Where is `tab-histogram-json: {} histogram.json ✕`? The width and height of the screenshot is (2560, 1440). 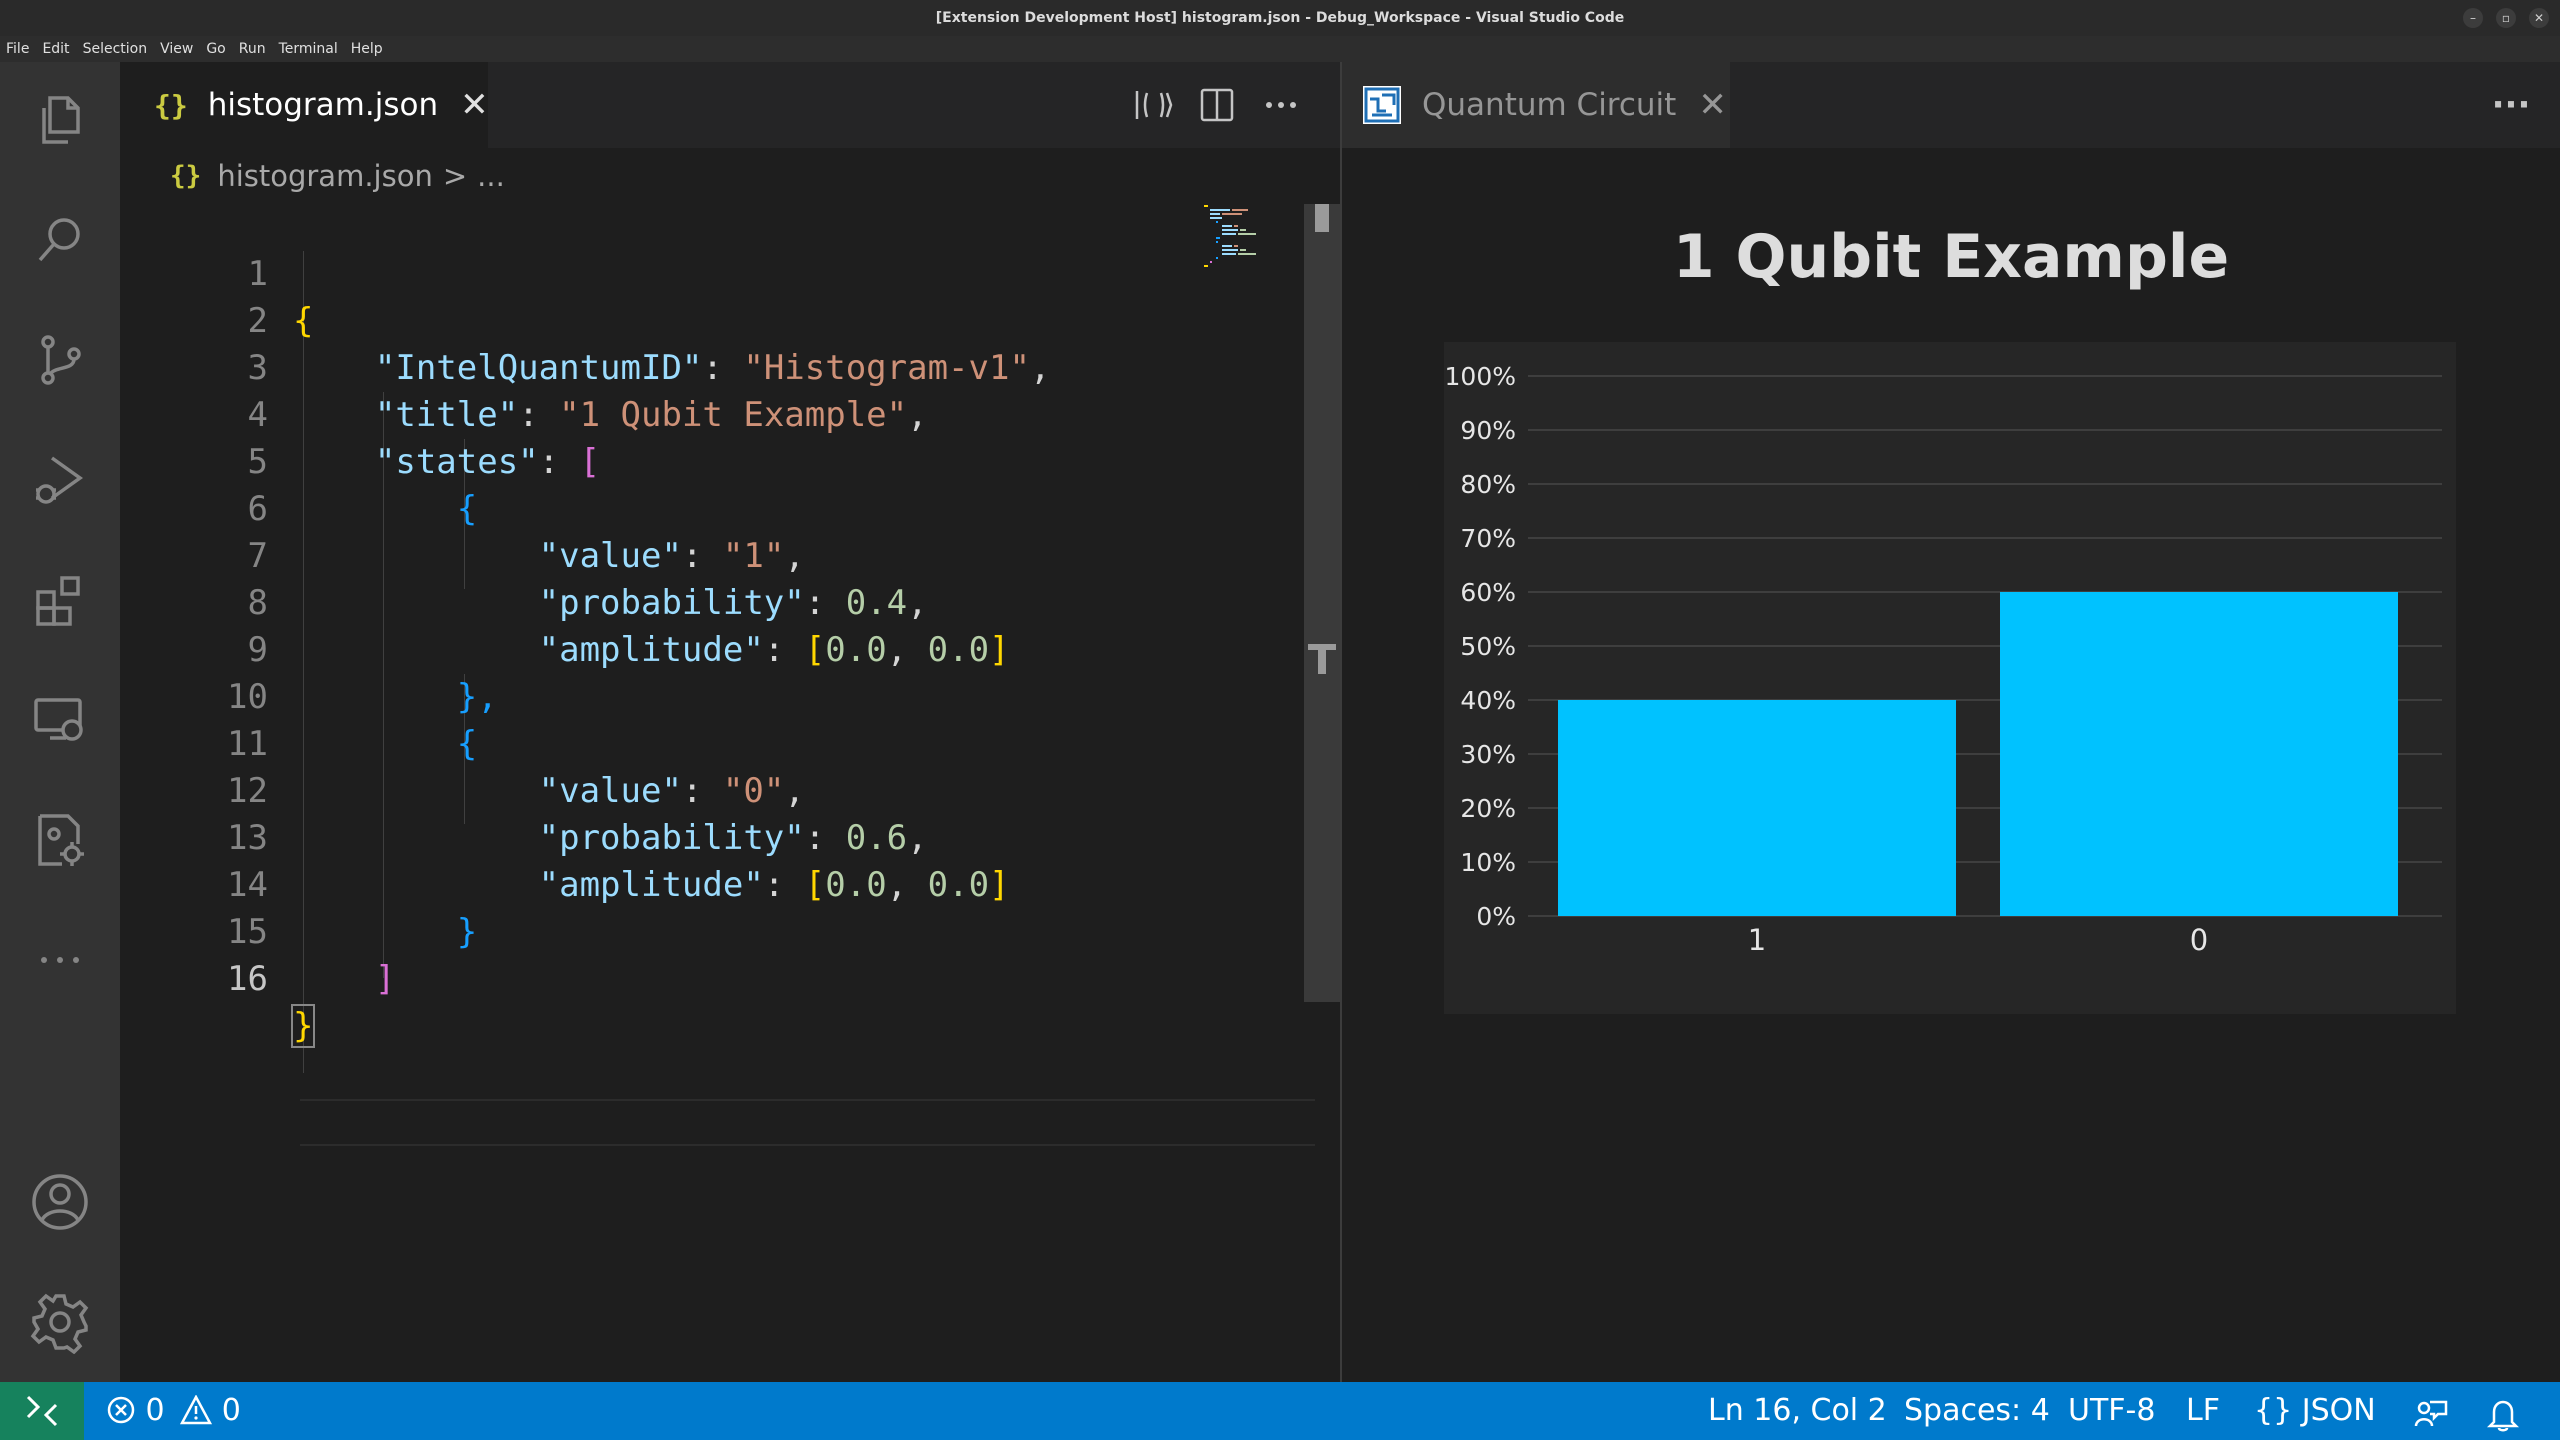
tab-histogram-json: {} histogram.json ✕ is located at coordinates (304, 105).